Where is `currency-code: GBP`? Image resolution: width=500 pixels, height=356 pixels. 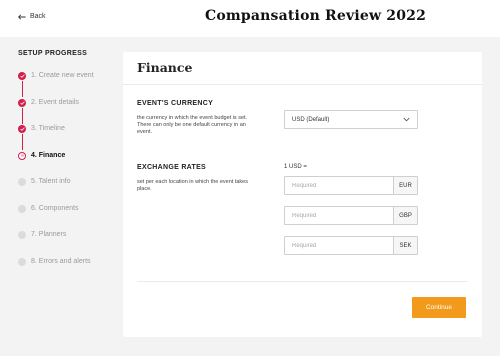
currency-code: GBP is located at coordinates (405, 215).